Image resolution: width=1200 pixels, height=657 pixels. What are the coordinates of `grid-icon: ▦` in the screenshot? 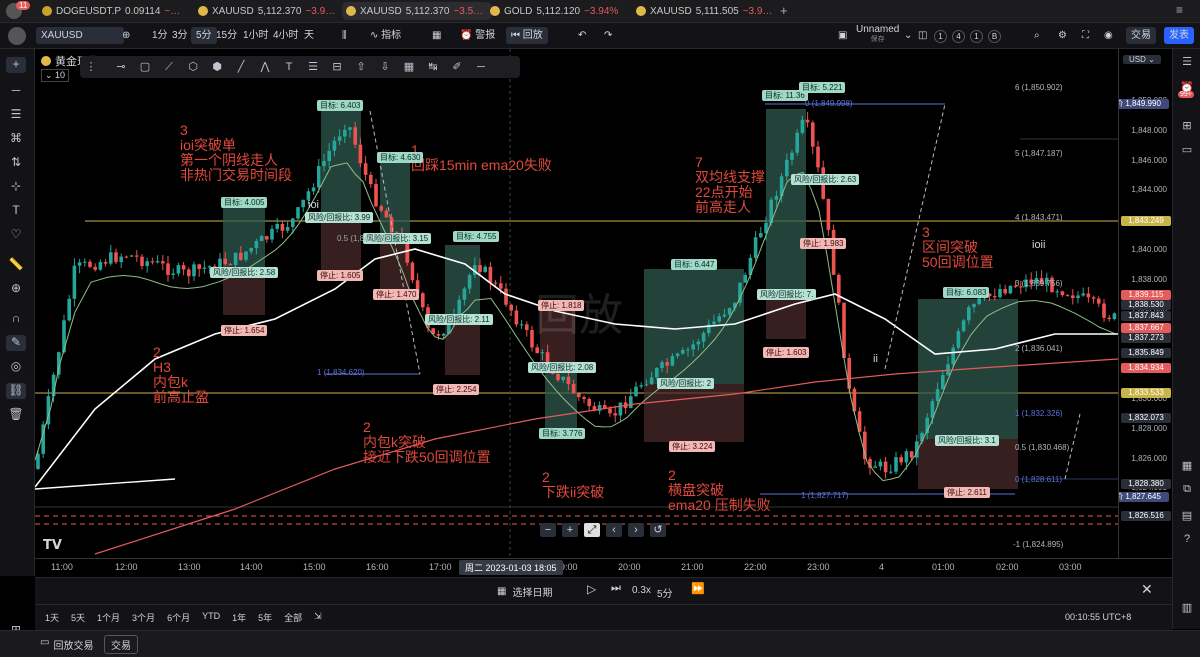 It's located at (409, 67).